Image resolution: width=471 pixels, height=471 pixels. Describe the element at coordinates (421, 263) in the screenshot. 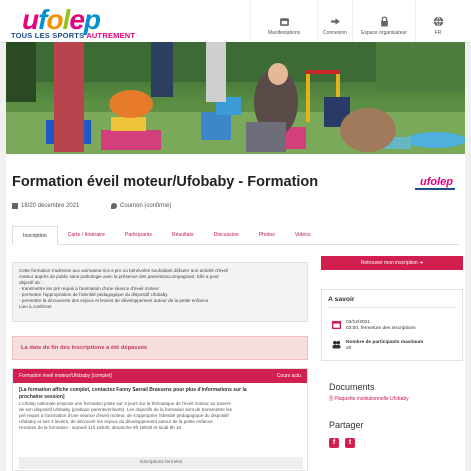

I see `arrow-right-icon: ➜` at that location.